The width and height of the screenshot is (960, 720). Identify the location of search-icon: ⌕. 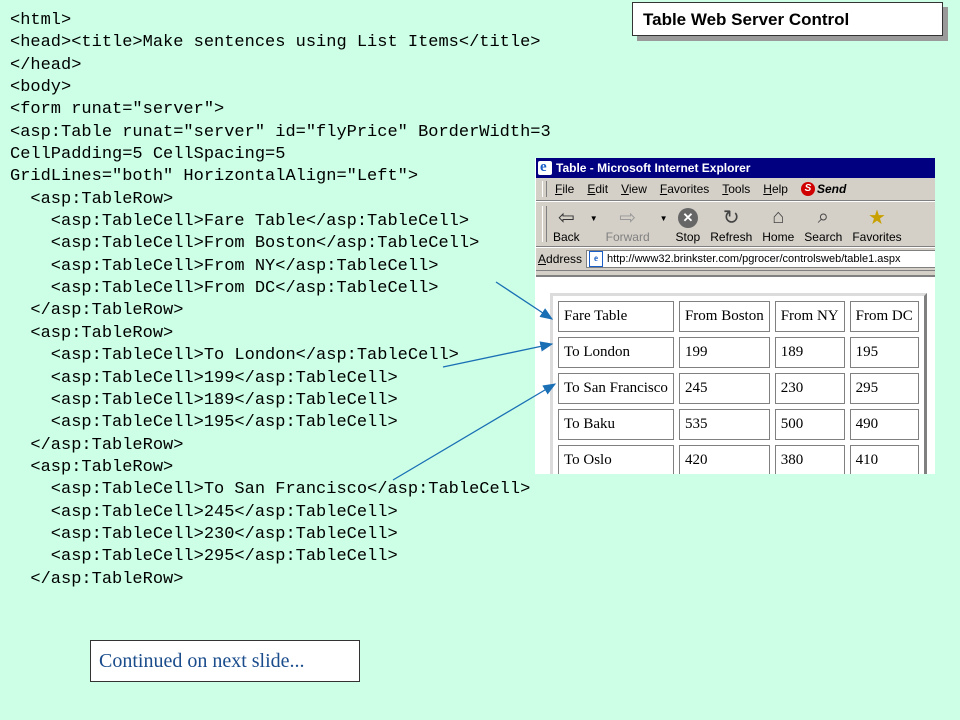
(823, 216).